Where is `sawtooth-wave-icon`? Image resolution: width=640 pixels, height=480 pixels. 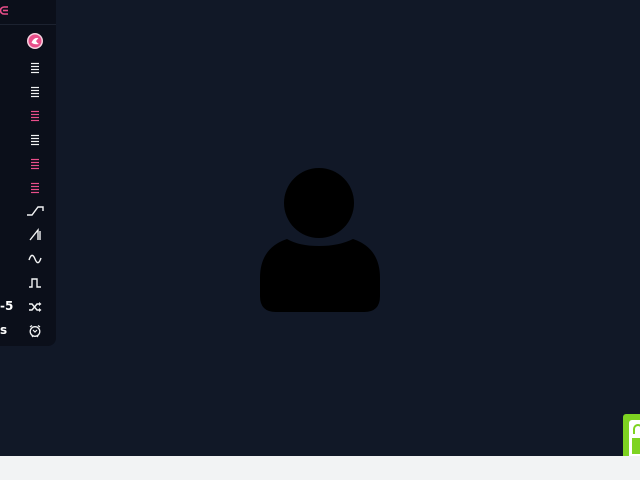
sawtooth-wave-icon is located at coordinates (35, 234).